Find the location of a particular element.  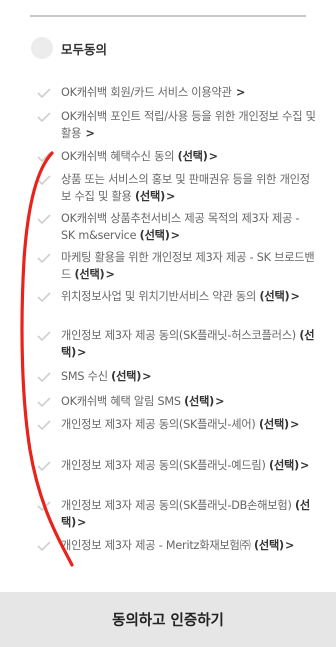

term-item-6: 마케팅 활용을 위한 개인정보 제3자 제공 - SK 브로드밴드 (선택)> is located at coordinates (176, 266).